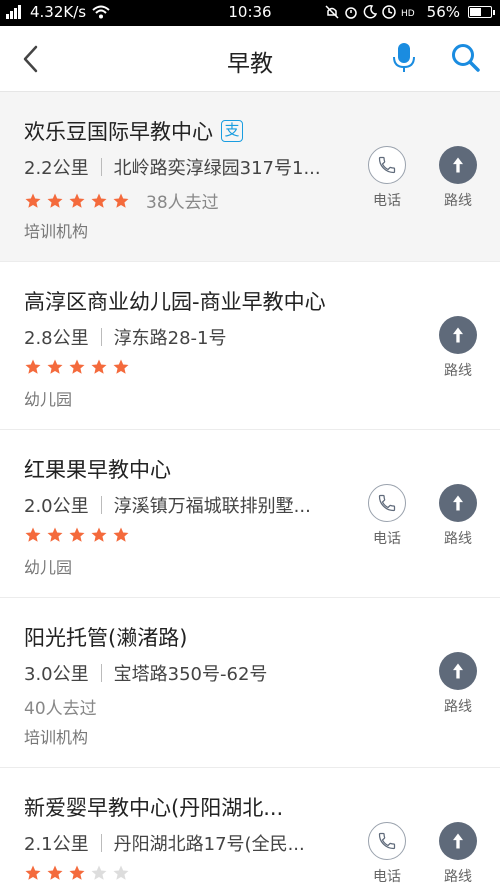  Describe the element at coordinates (125, 337) in the screenshot. I see `place-meta: 2.8公里 淳东路28-1号` at that location.